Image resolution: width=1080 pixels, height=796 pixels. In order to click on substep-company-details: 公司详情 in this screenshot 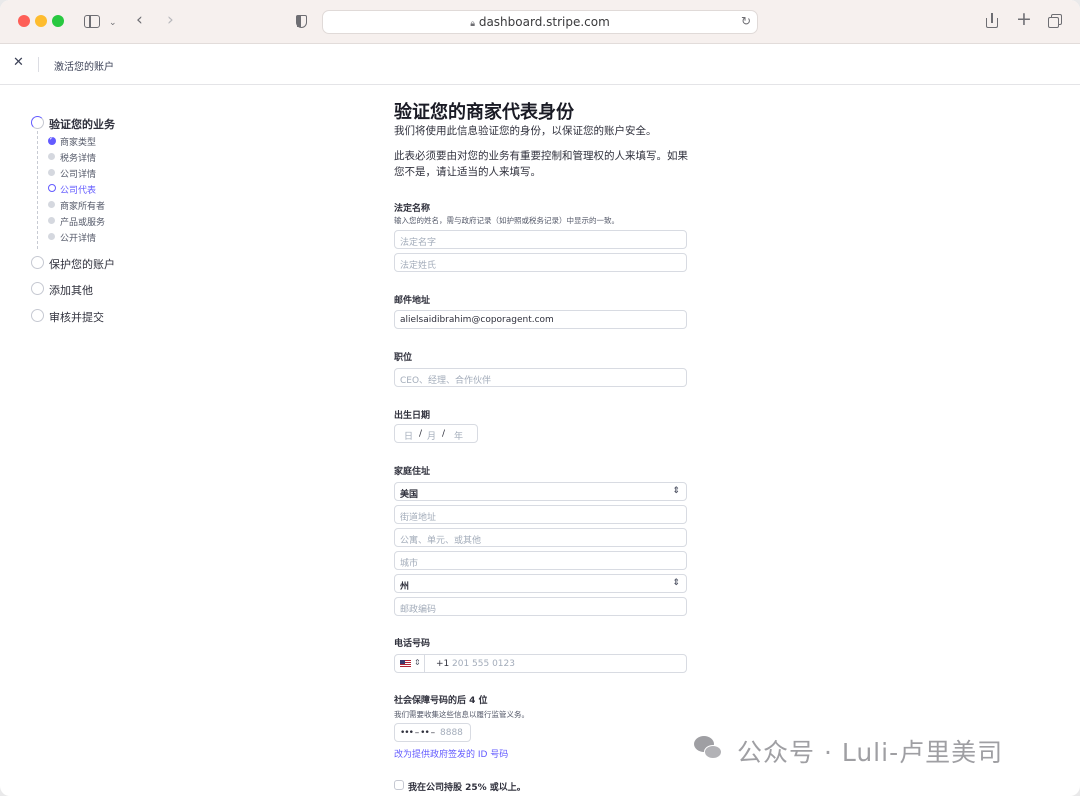, I will do `click(78, 173)`.